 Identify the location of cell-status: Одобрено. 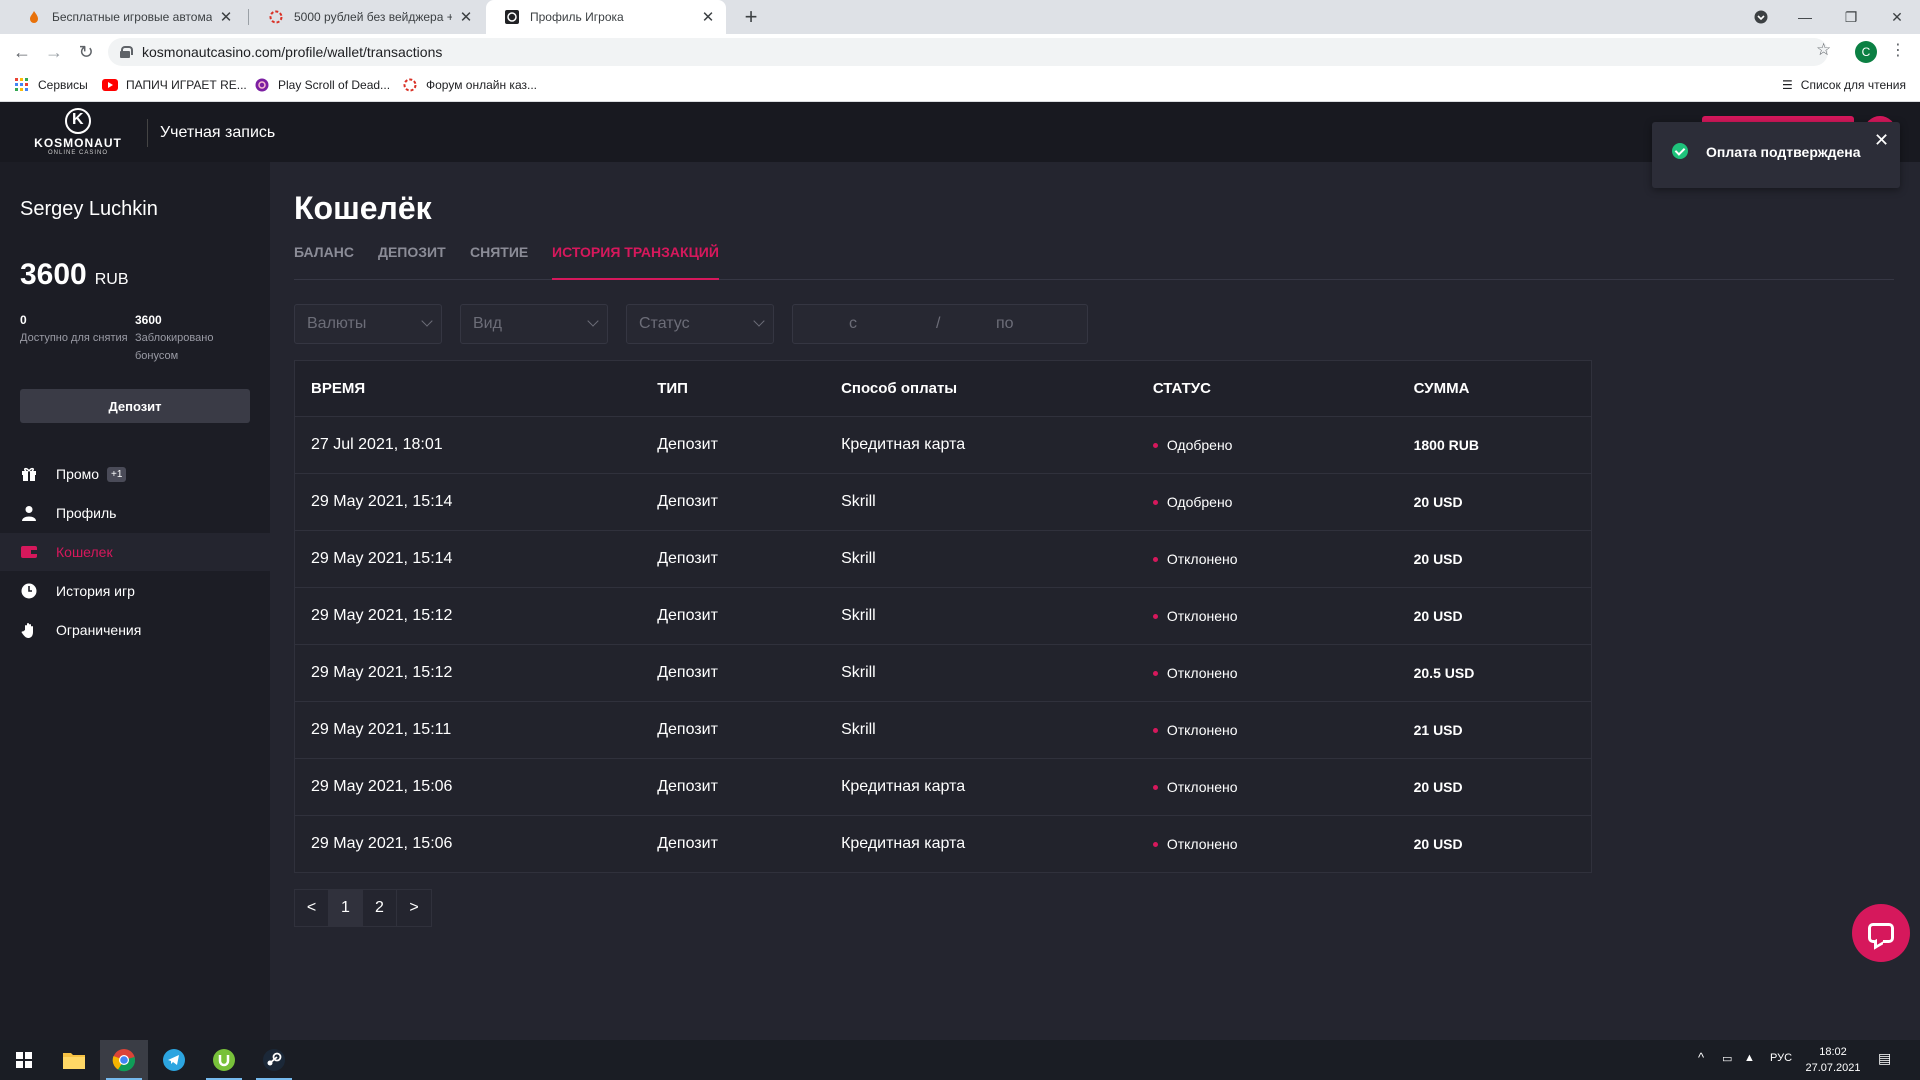
(1267, 445).